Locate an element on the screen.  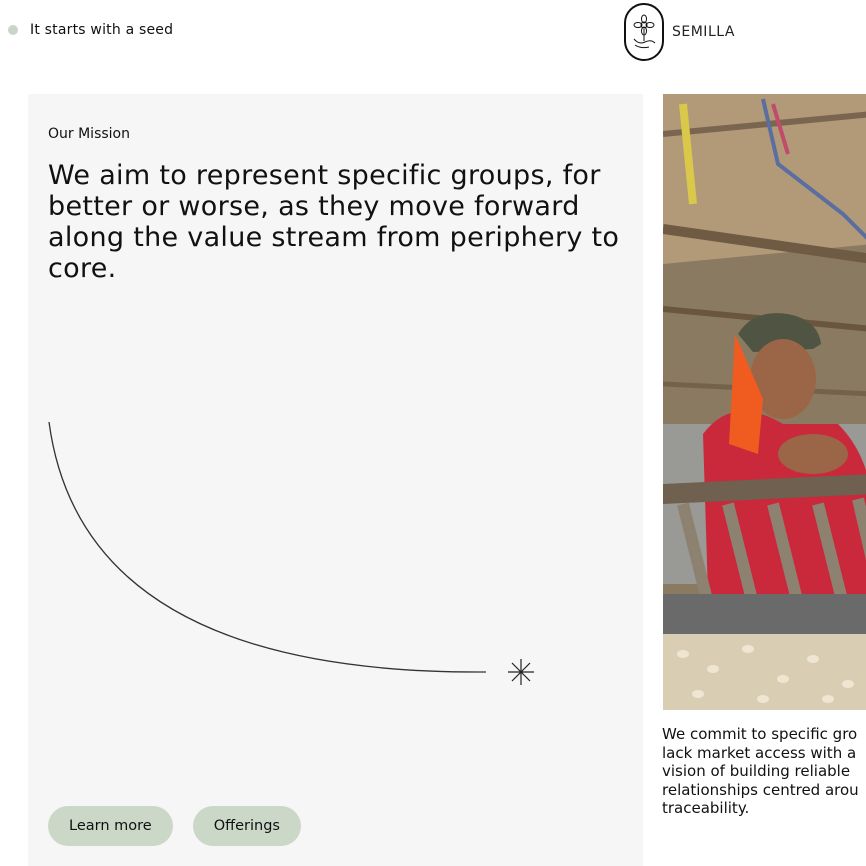
asterisk-star-icon is located at coordinates (521, 672).